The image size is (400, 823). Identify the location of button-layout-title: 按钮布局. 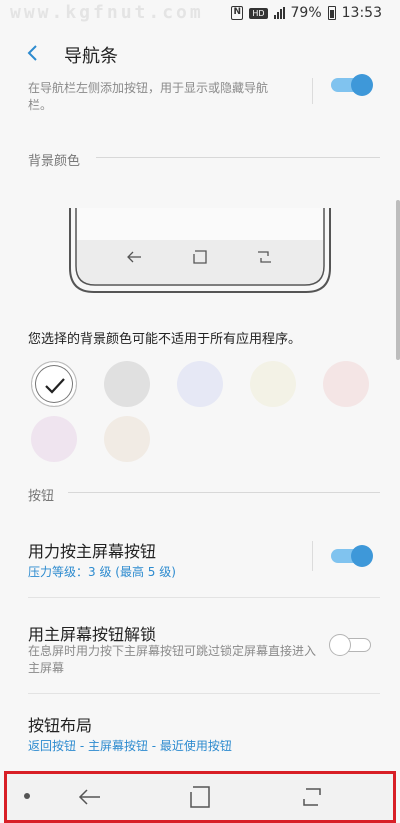
(60, 725).